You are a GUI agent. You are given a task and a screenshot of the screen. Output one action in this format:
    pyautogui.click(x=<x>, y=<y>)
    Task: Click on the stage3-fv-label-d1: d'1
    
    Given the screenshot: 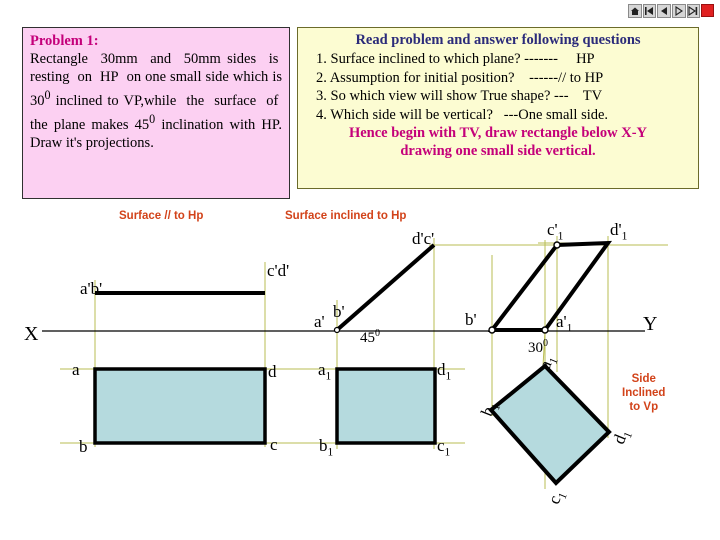 What is the action you would take?
    pyautogui.click(x=619, y=231)
    